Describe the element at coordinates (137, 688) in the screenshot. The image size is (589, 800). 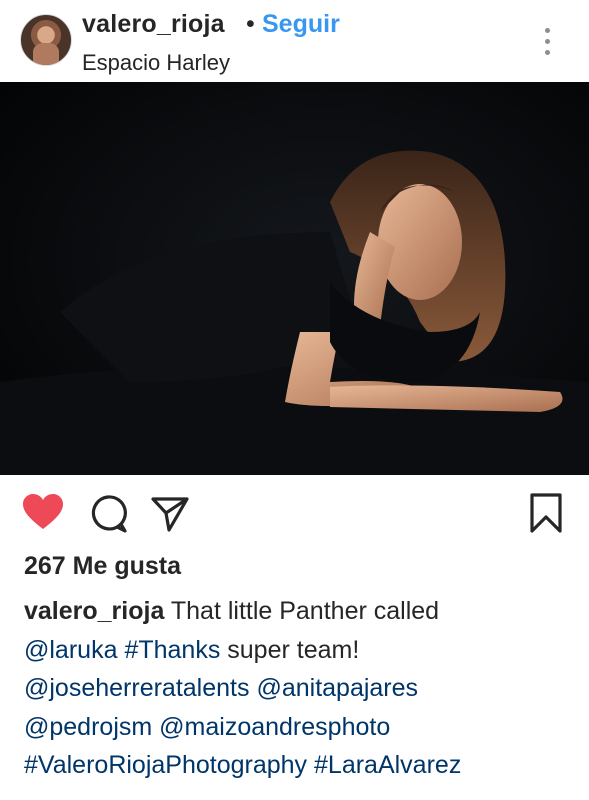
I see `mention-link: @joseherreratalents` at that location.